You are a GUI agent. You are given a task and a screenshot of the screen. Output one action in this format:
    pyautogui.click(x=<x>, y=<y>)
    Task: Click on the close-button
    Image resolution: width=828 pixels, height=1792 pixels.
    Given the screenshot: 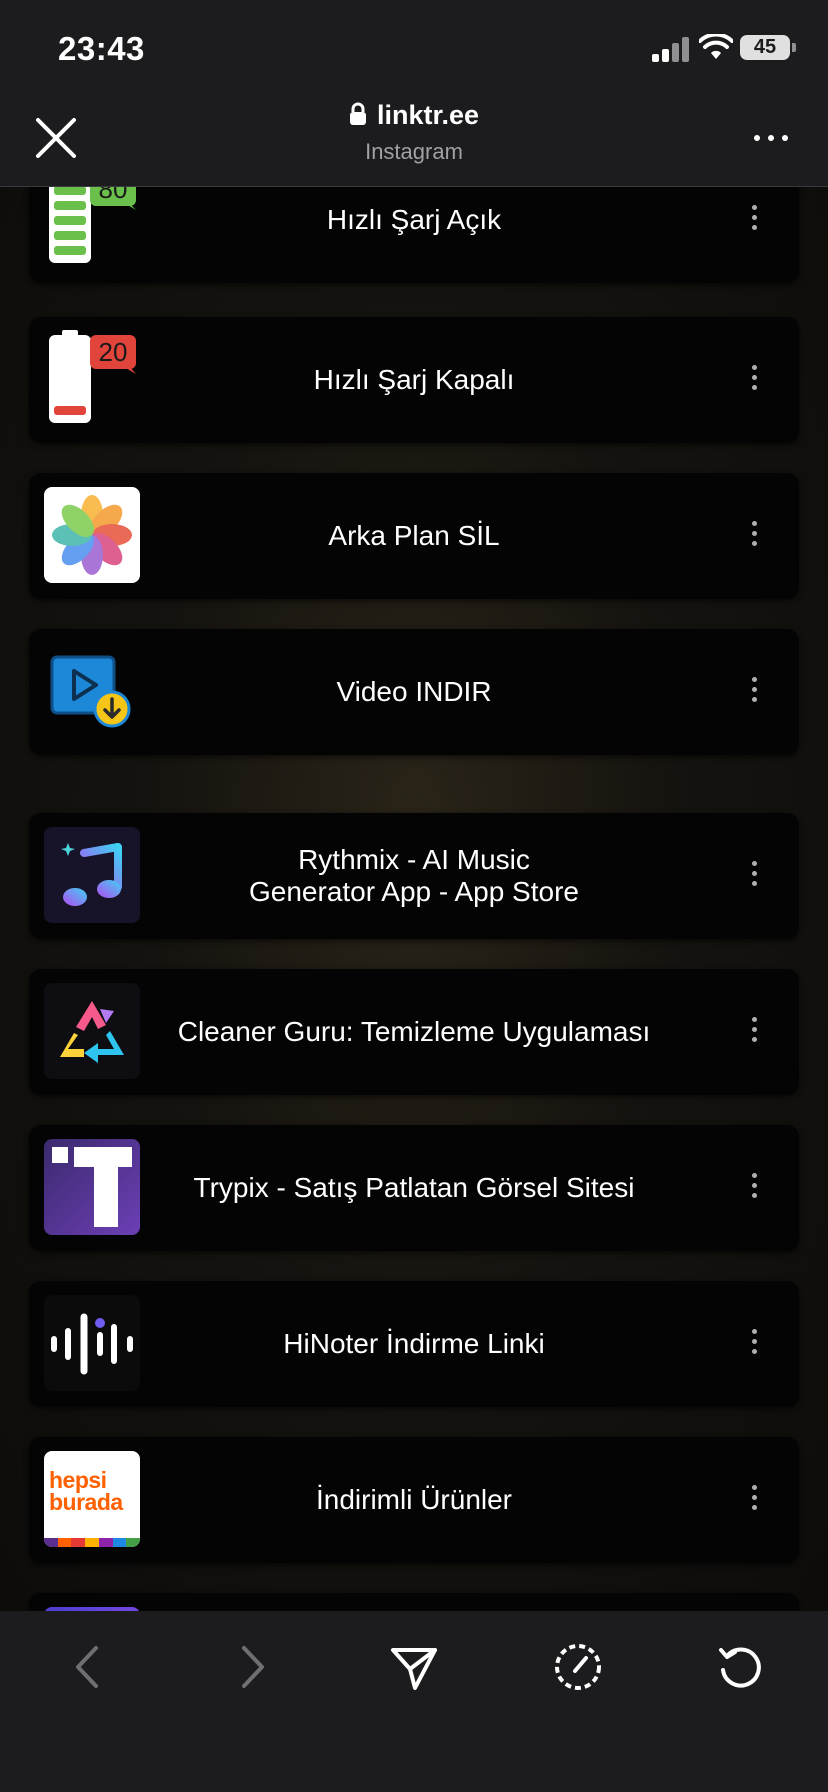 What is the action you would take?
    pyautogui.click(x=56, y=138)
    